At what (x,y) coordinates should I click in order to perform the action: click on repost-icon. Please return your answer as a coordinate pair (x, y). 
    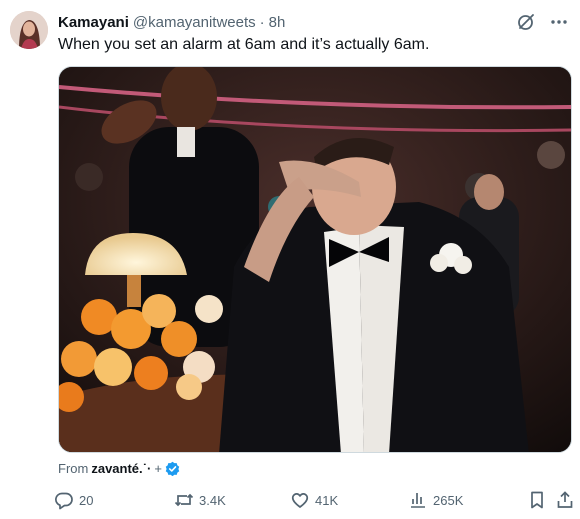
    Looking at the image, I should click on (184, 500).